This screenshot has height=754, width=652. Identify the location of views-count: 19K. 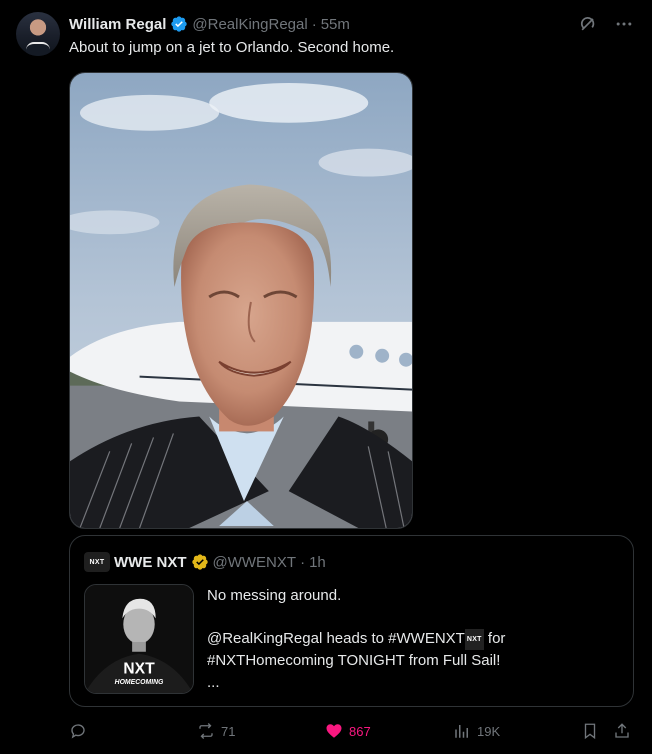
(489, 731).